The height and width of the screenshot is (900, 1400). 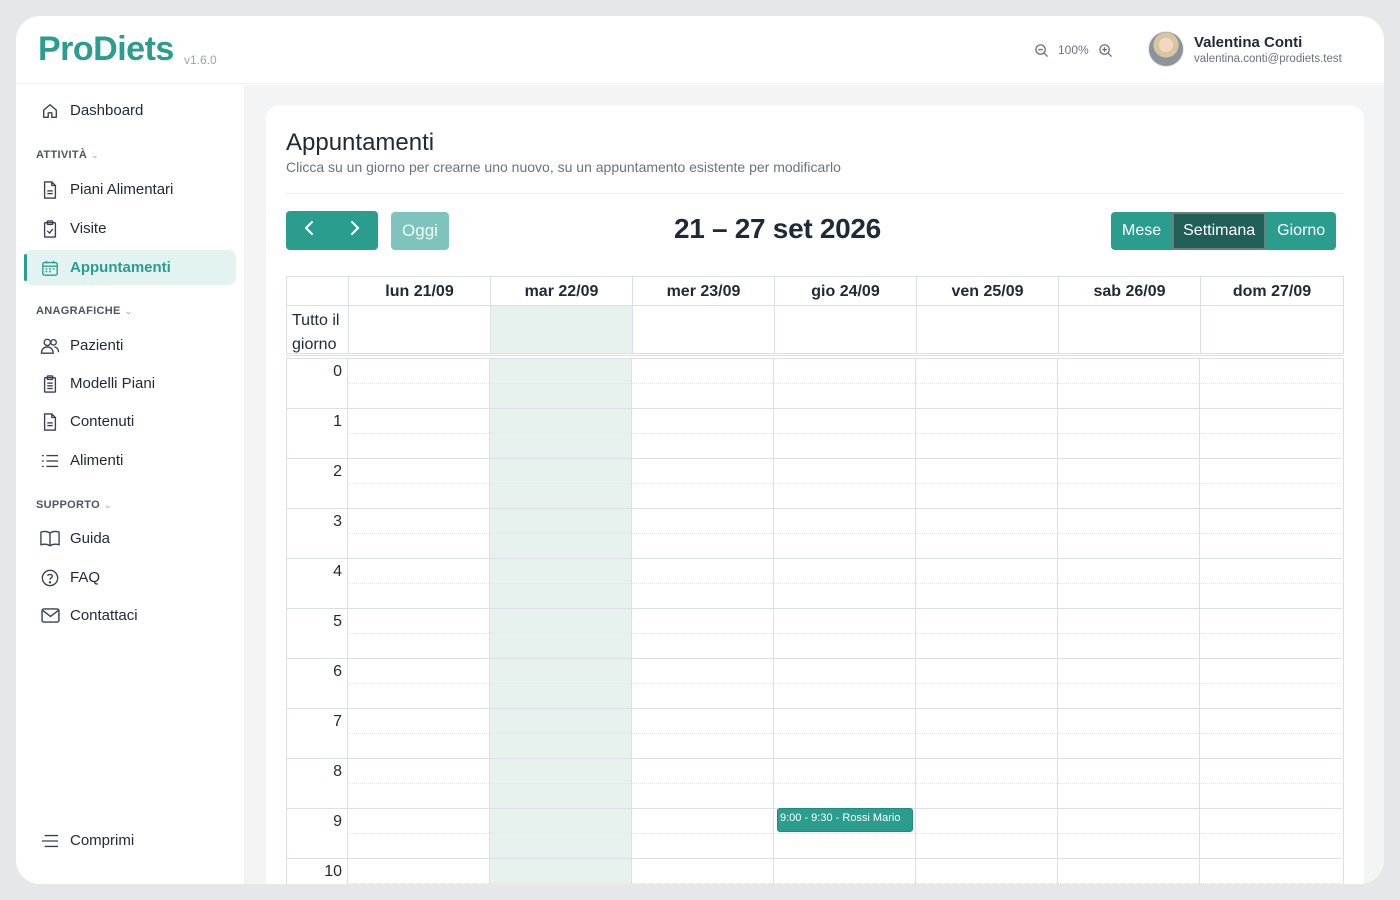 What do you see at coordinates (130, 615) in the screenshot?
I see `sidebar-item-contattaci: Contattaci` at bounding box center [130, 615].